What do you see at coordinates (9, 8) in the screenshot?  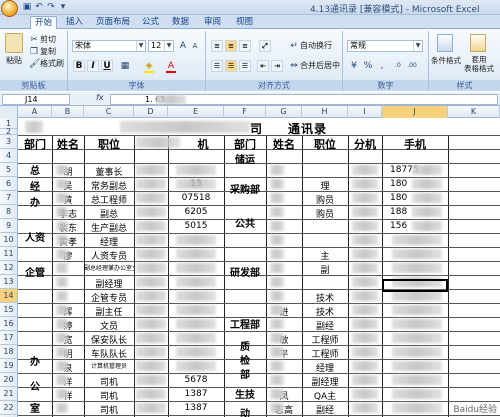 I see `office-button` at bounding box center [9, 8].